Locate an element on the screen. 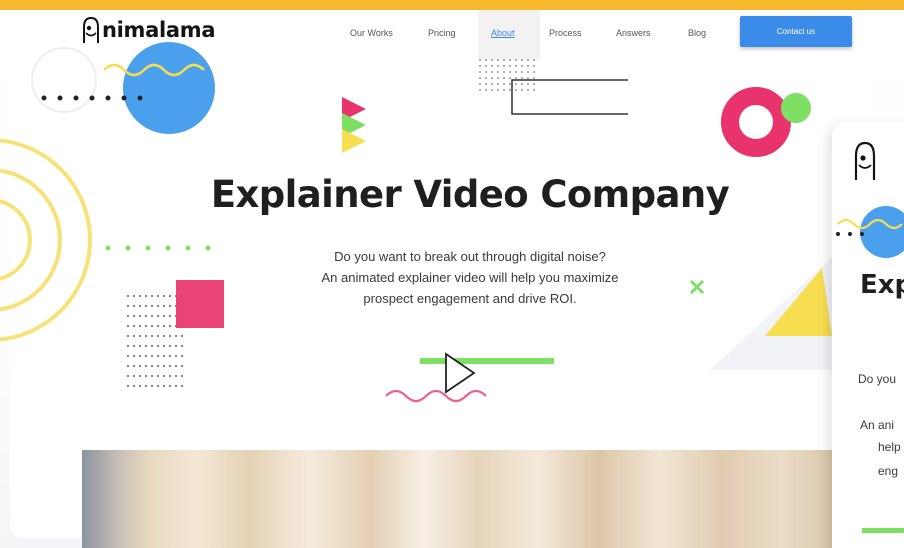 The image size is (904, 548). brand-logo: nimalama is located at coordinates (148, 30).